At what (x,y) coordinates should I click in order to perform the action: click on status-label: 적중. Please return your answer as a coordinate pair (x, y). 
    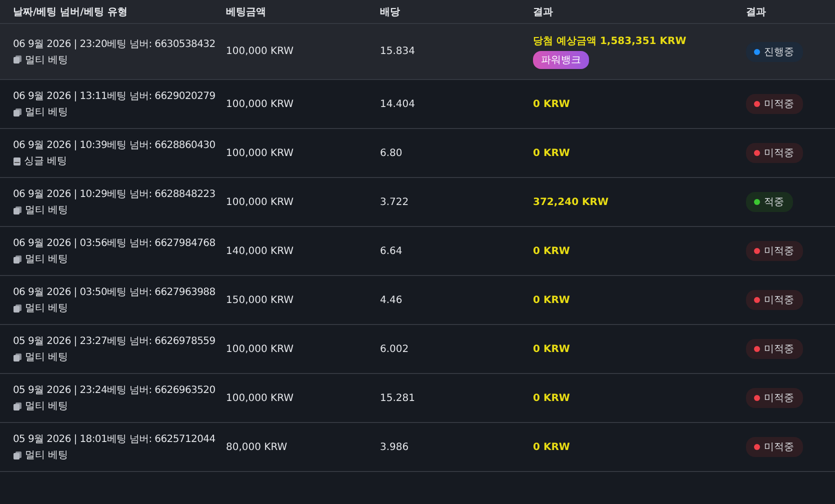
    Looking at the image, I should click on (774, 202).